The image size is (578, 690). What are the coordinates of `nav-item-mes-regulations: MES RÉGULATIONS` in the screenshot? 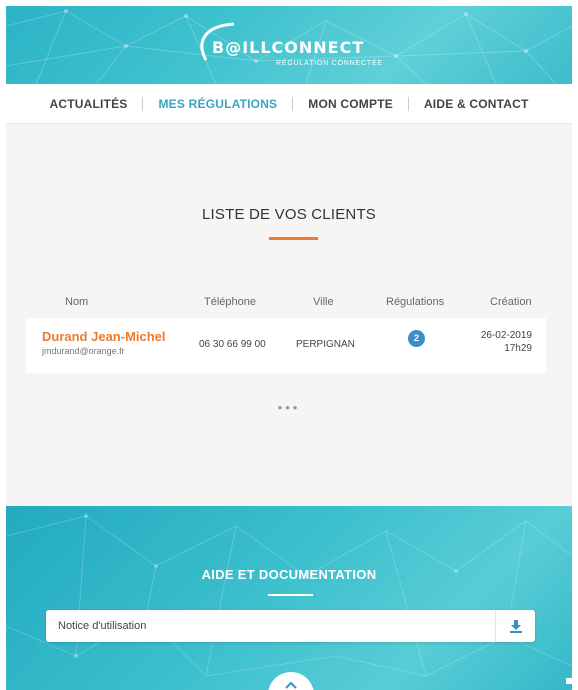 It's located at (217, 104).